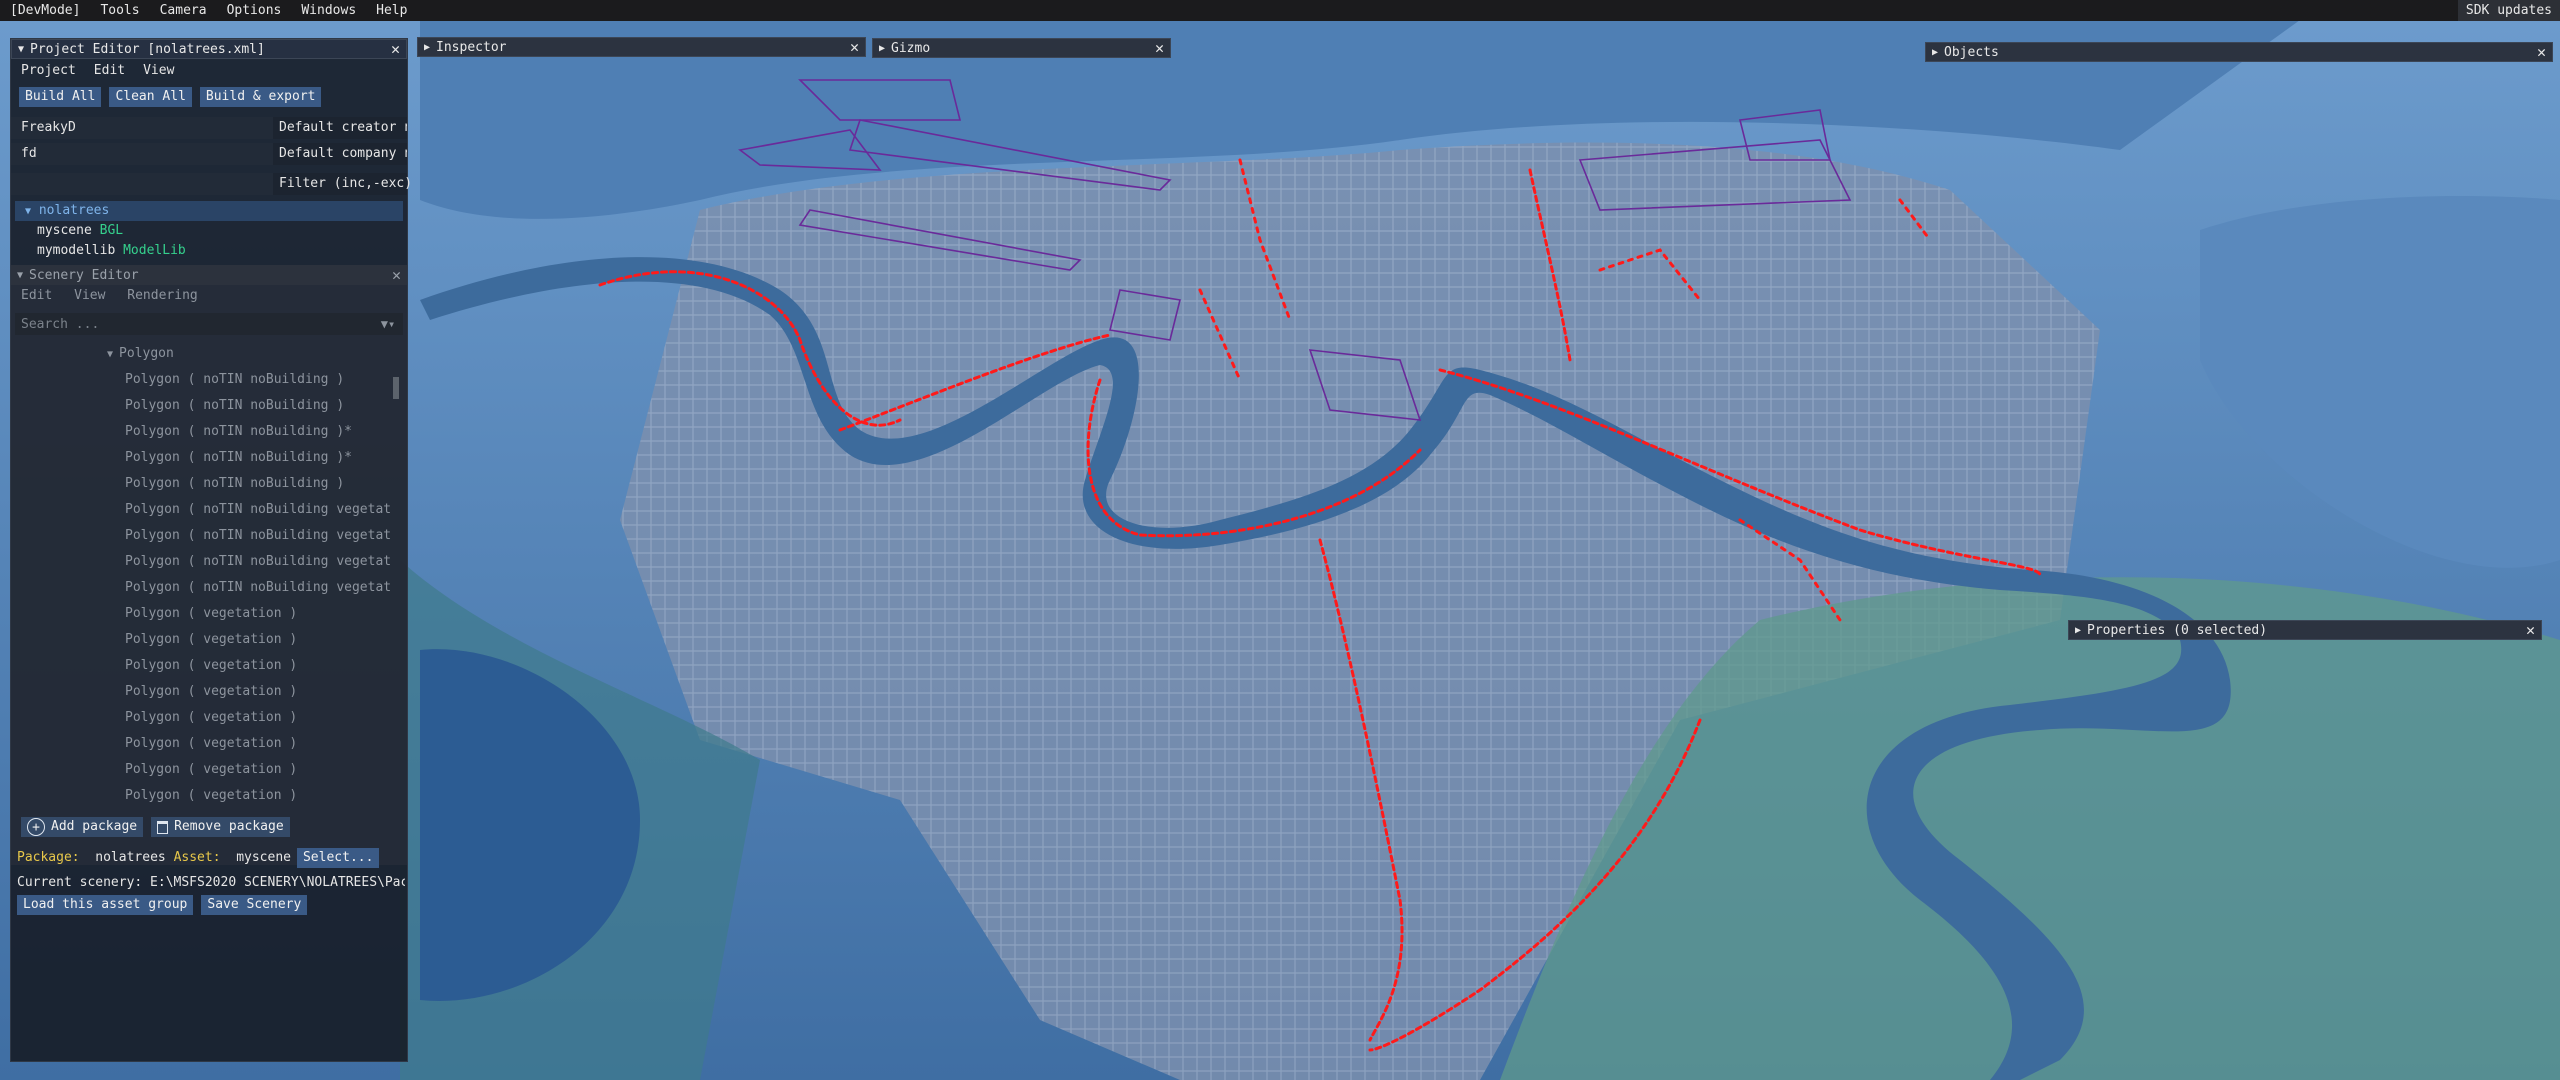 The height and width of the screenshot is (1080, 2560). I want to click on filter-field: Filter (inc,-exc), so click(211, 184).